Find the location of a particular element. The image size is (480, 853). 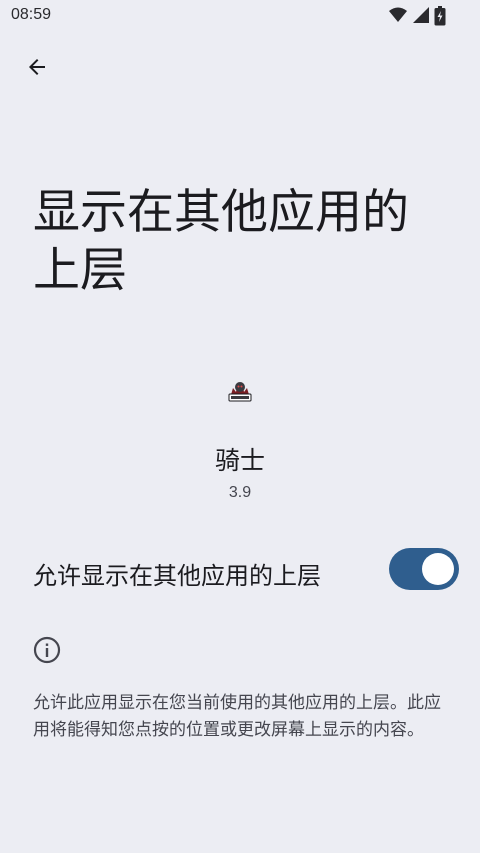

switch-thumb is located at coordinates (438, 569).